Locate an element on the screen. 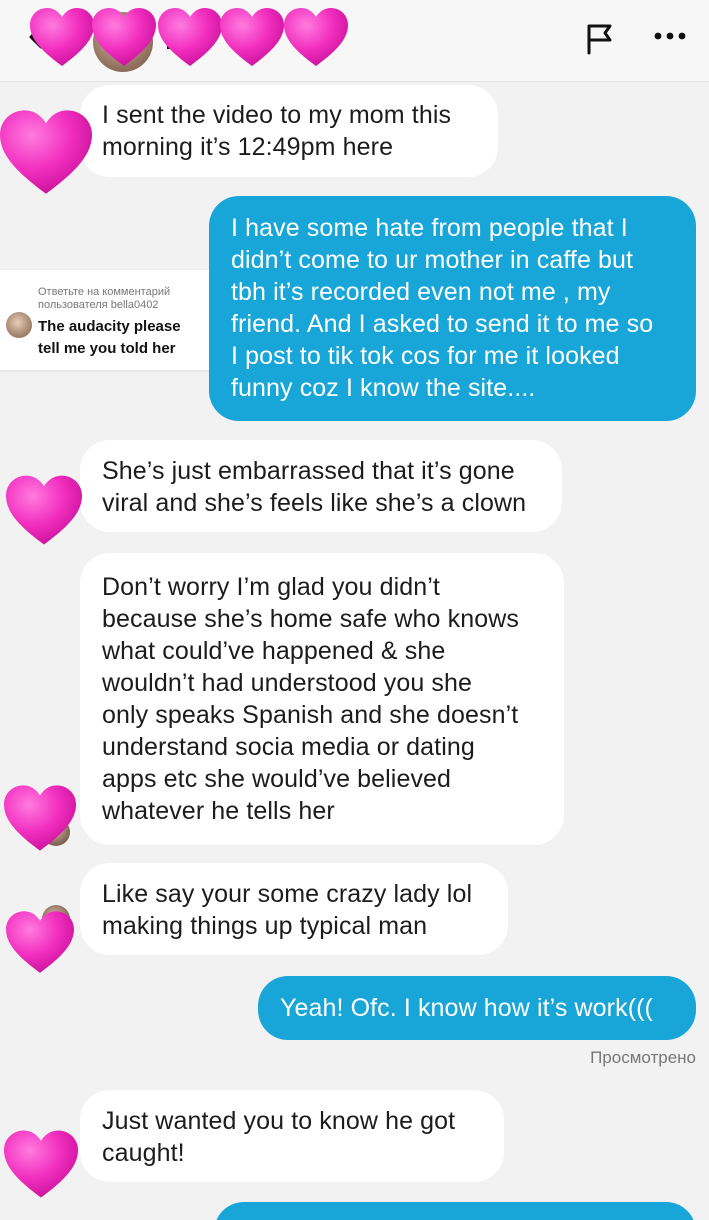 Image resolution: width=709 pixels, height=1220 pixels. heart-stickers is located at coordinates (189, 37).